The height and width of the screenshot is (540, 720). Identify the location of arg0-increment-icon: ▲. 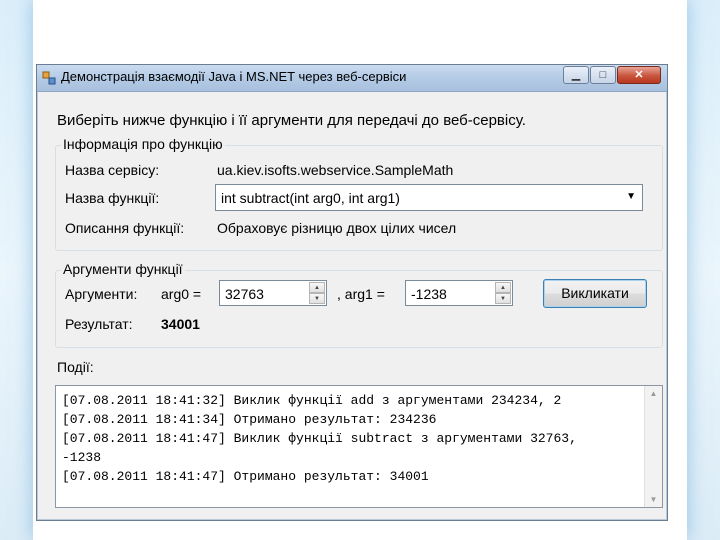
(317, 287).